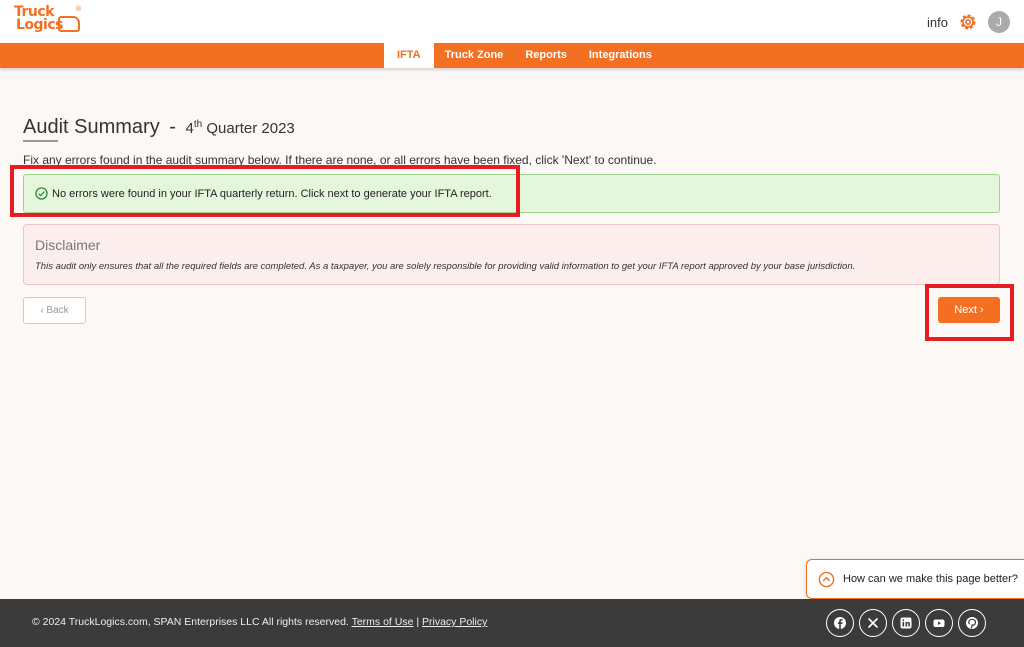  What do you see at coordinates (172, 127) in the screenshot?
I see `title-dash: -` at bounding box center [172, 127].